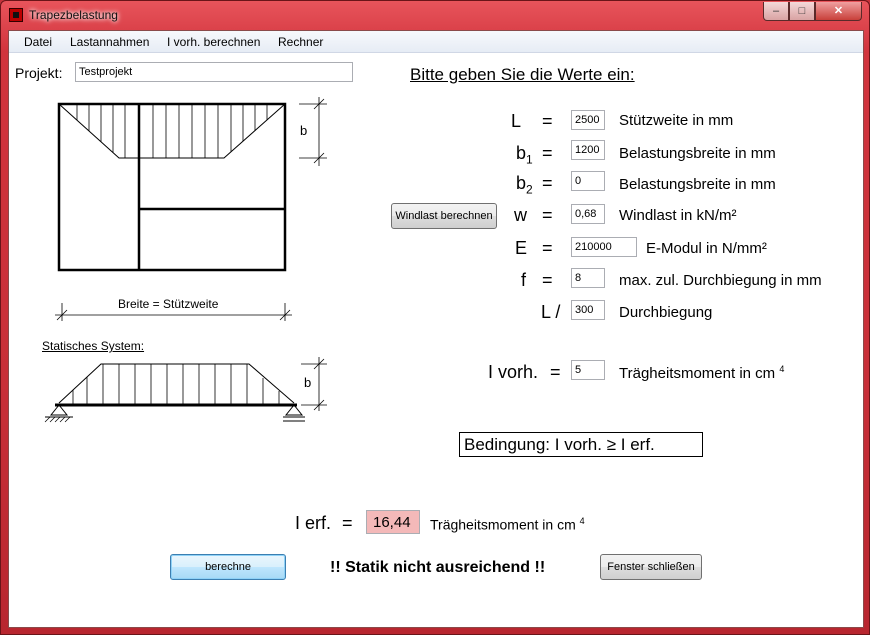 The width and height of the screenshot is (870, 635). Describe the element at coordinates (313, 523) in the screenshot. I see `symbol-ierf: I erf.` at that location.